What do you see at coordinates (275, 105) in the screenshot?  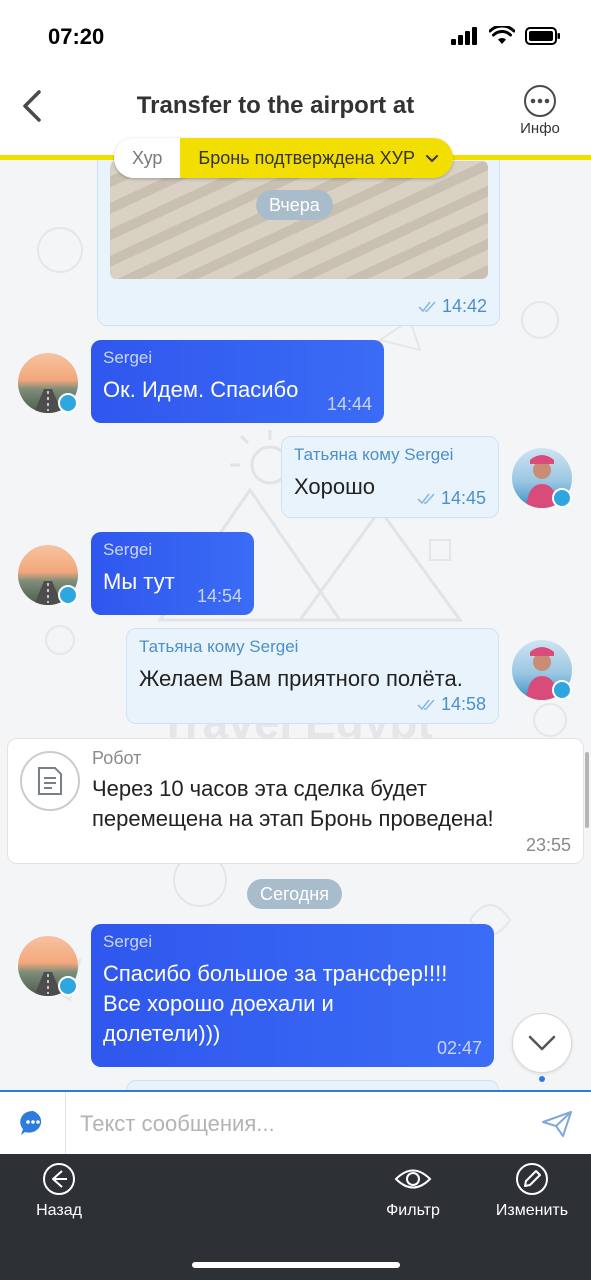 I see `page-title: Transfer to the airport at` at bounding box center [275, 105].